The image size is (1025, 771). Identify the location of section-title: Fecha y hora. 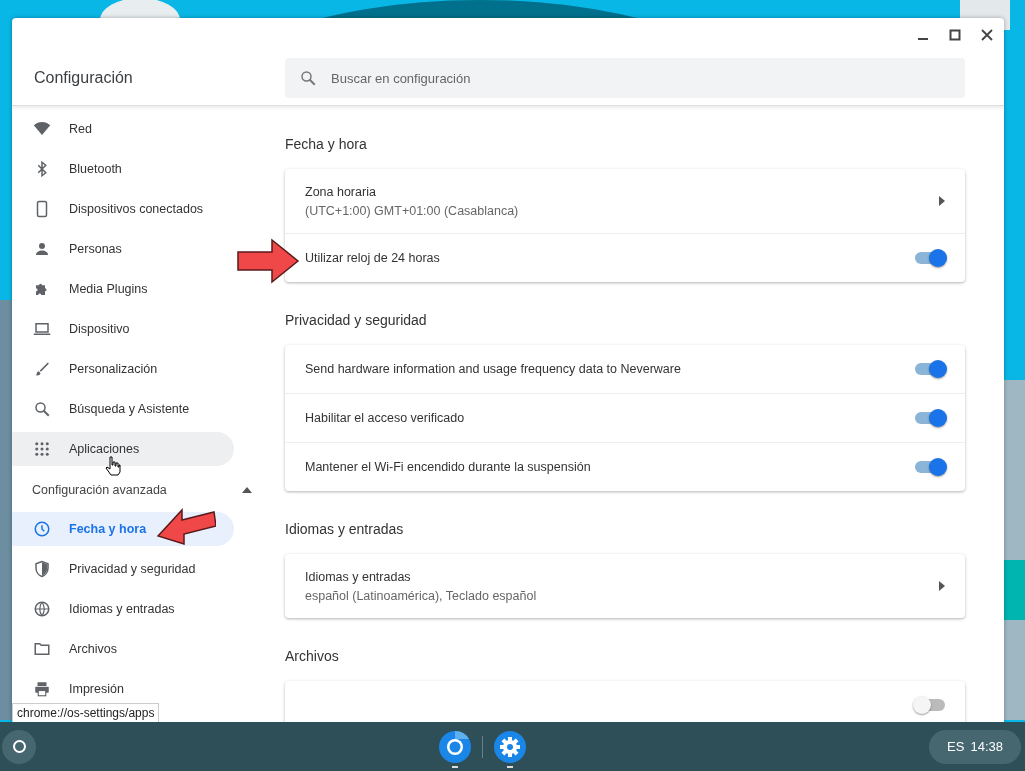
(326, 144).